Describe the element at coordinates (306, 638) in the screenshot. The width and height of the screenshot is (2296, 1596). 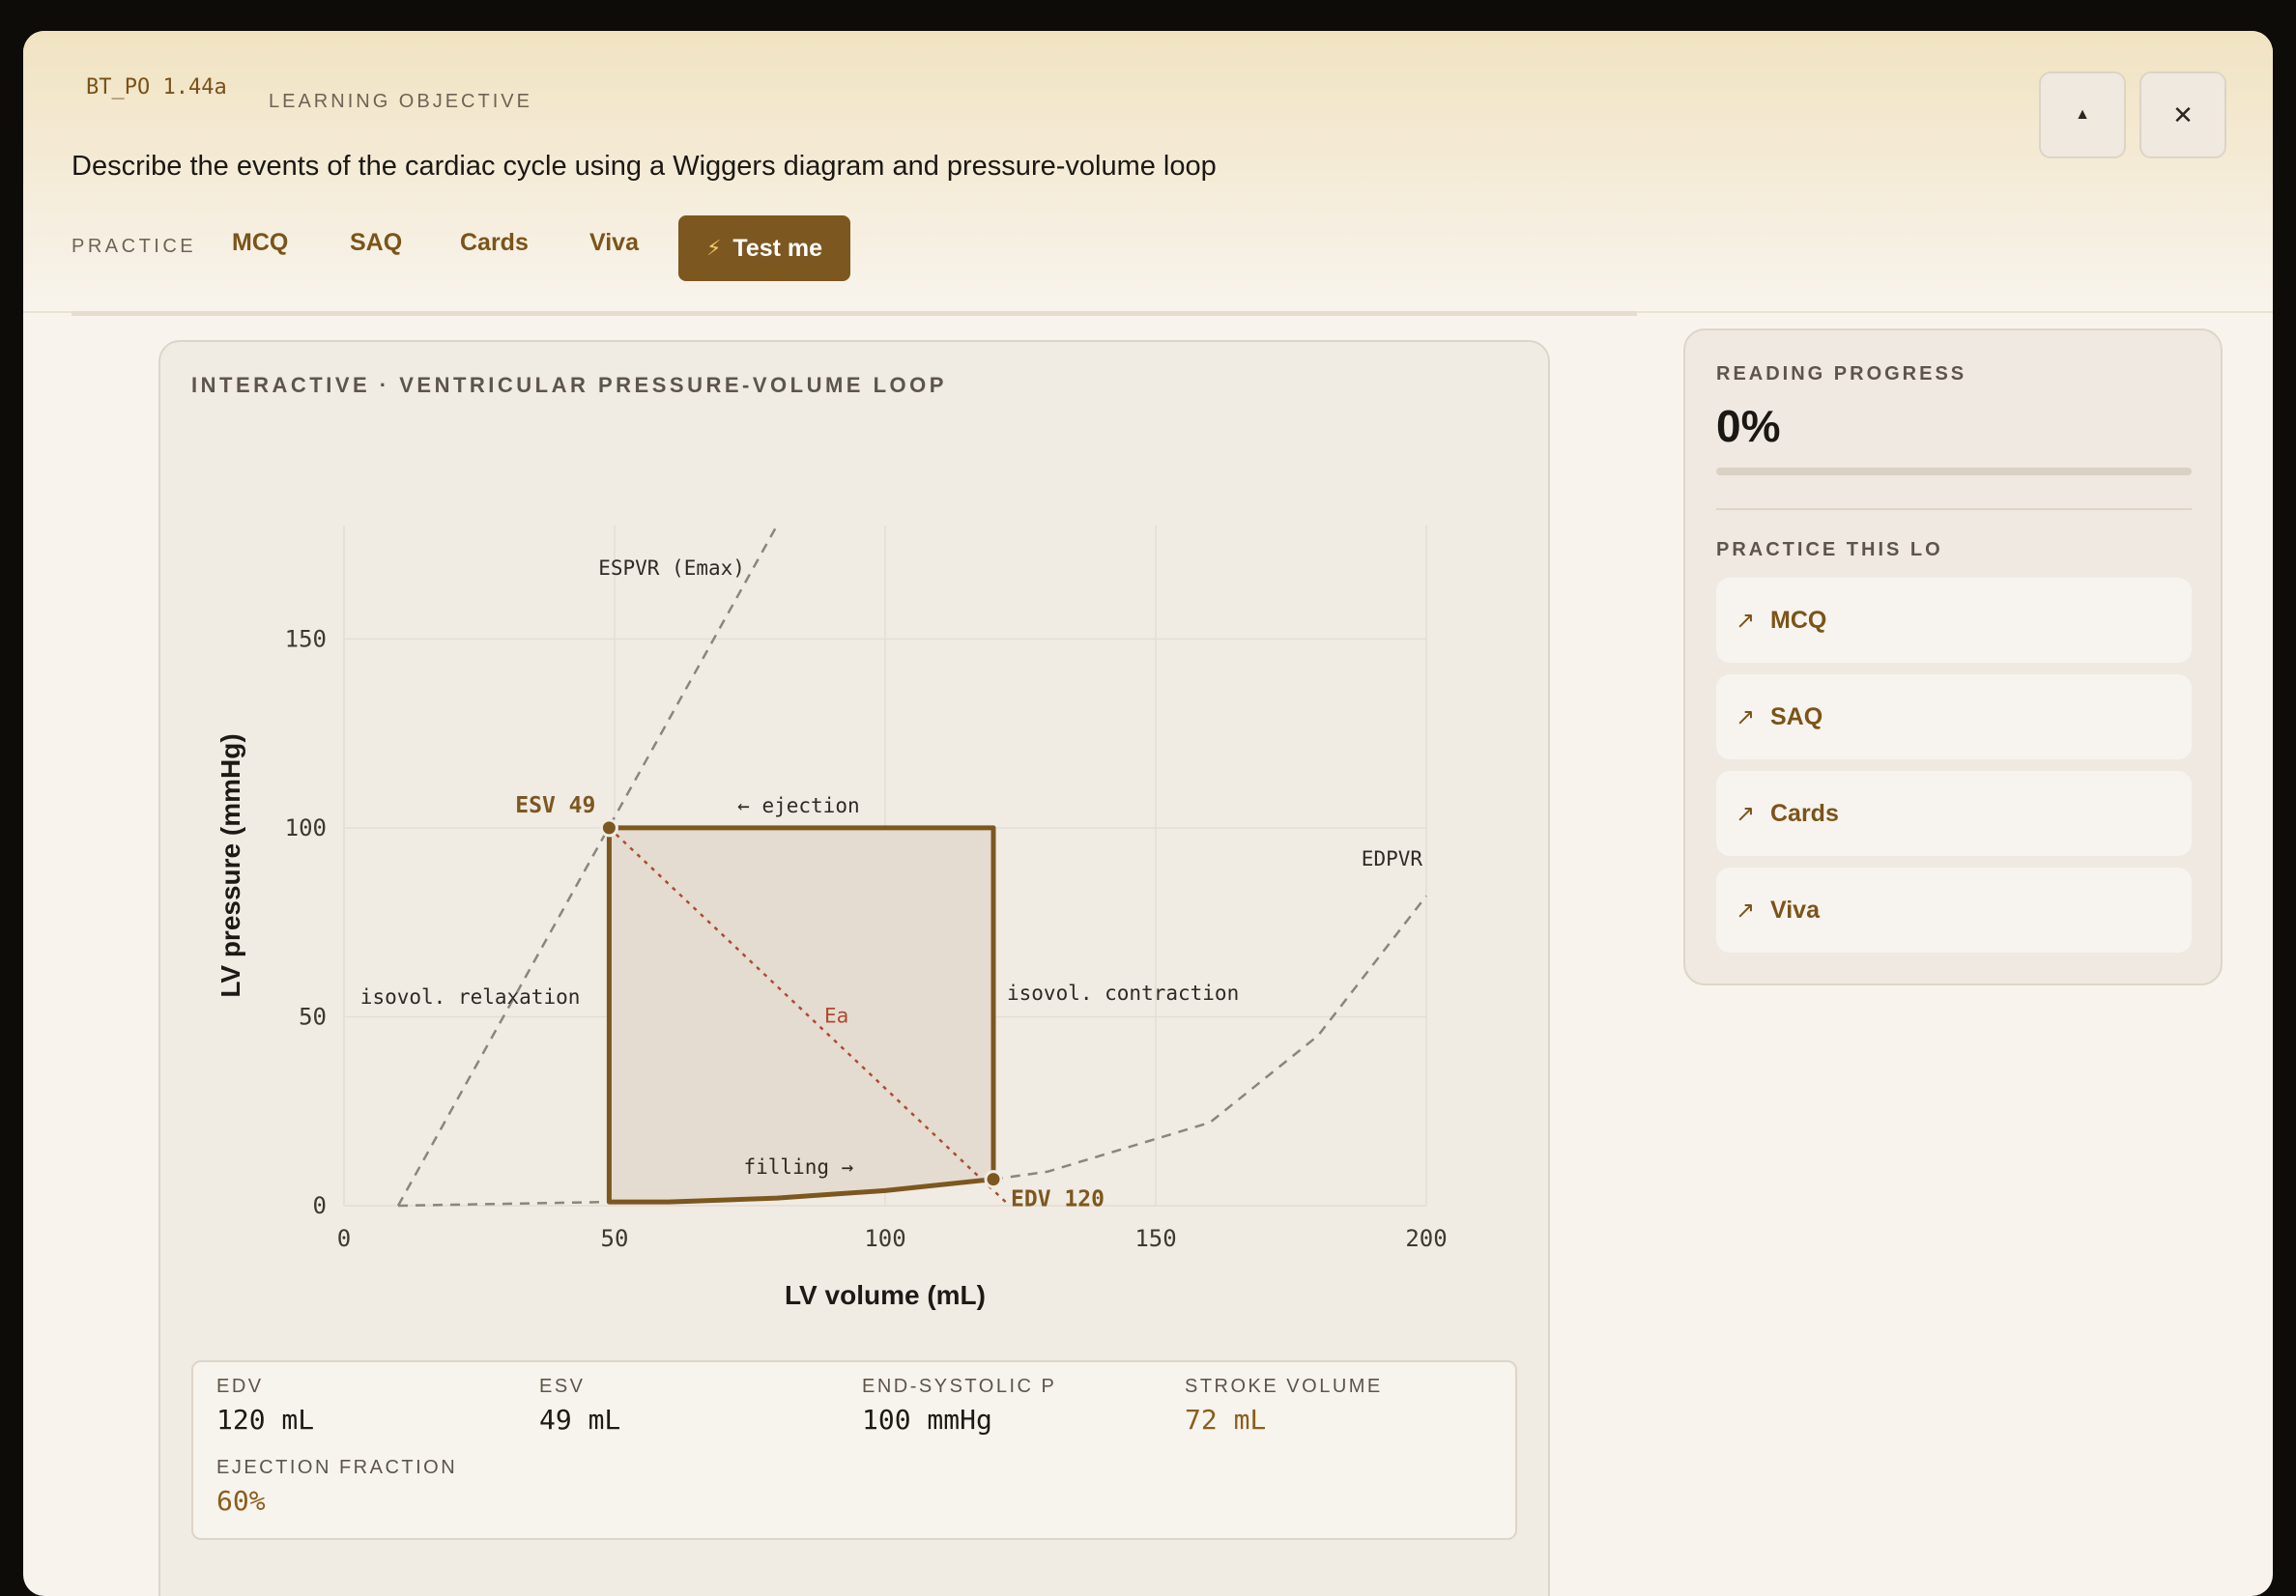
I see `y-tick-label: 150` at that location.